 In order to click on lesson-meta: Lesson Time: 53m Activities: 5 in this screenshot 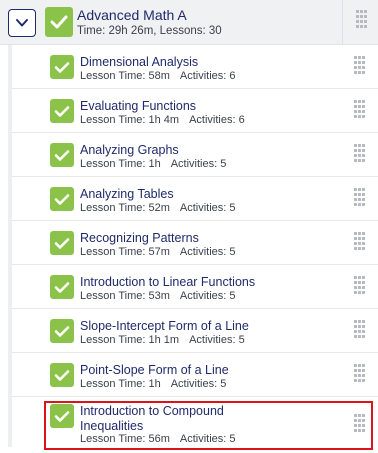, I will do `click(158, 296)`.